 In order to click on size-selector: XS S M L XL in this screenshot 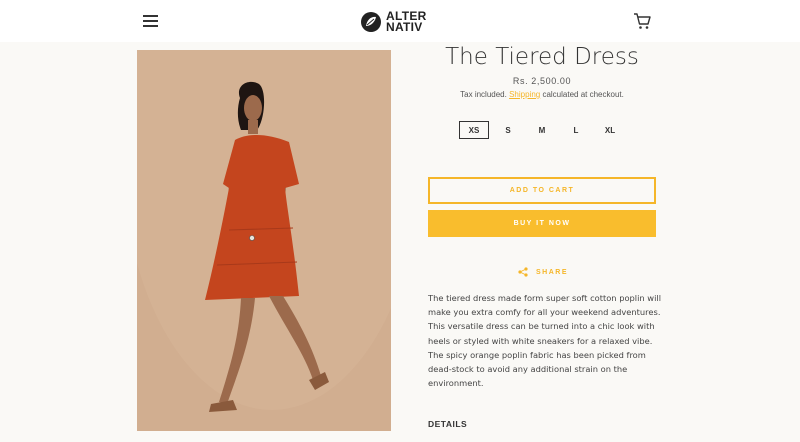, I will do `click(542, 130)`.